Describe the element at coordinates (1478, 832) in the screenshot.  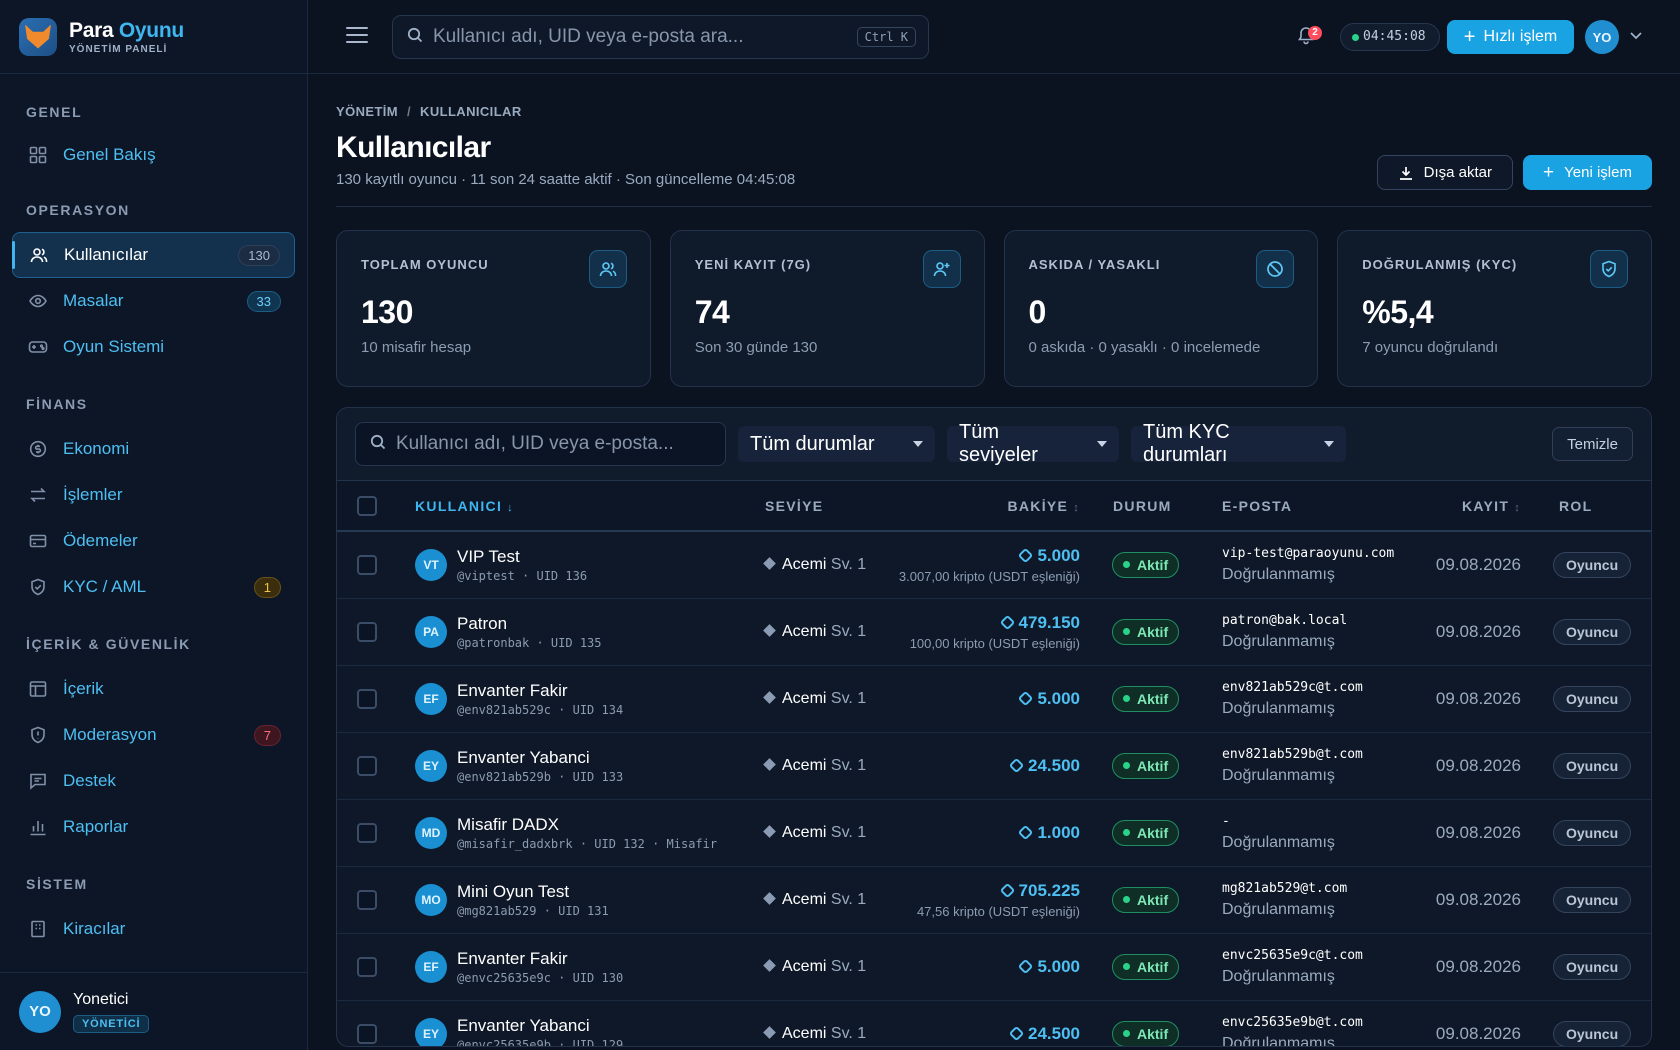
I see `registration-date: 09.08.2026` at that location.